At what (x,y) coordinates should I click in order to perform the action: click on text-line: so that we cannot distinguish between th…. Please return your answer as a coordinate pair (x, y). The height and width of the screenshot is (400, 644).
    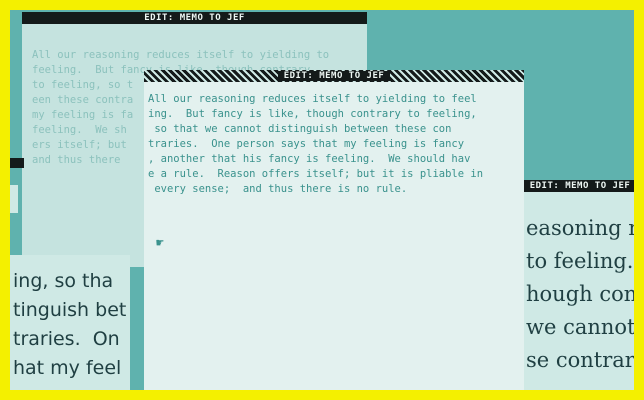
    Looking at the image, I should click on (300, 129).